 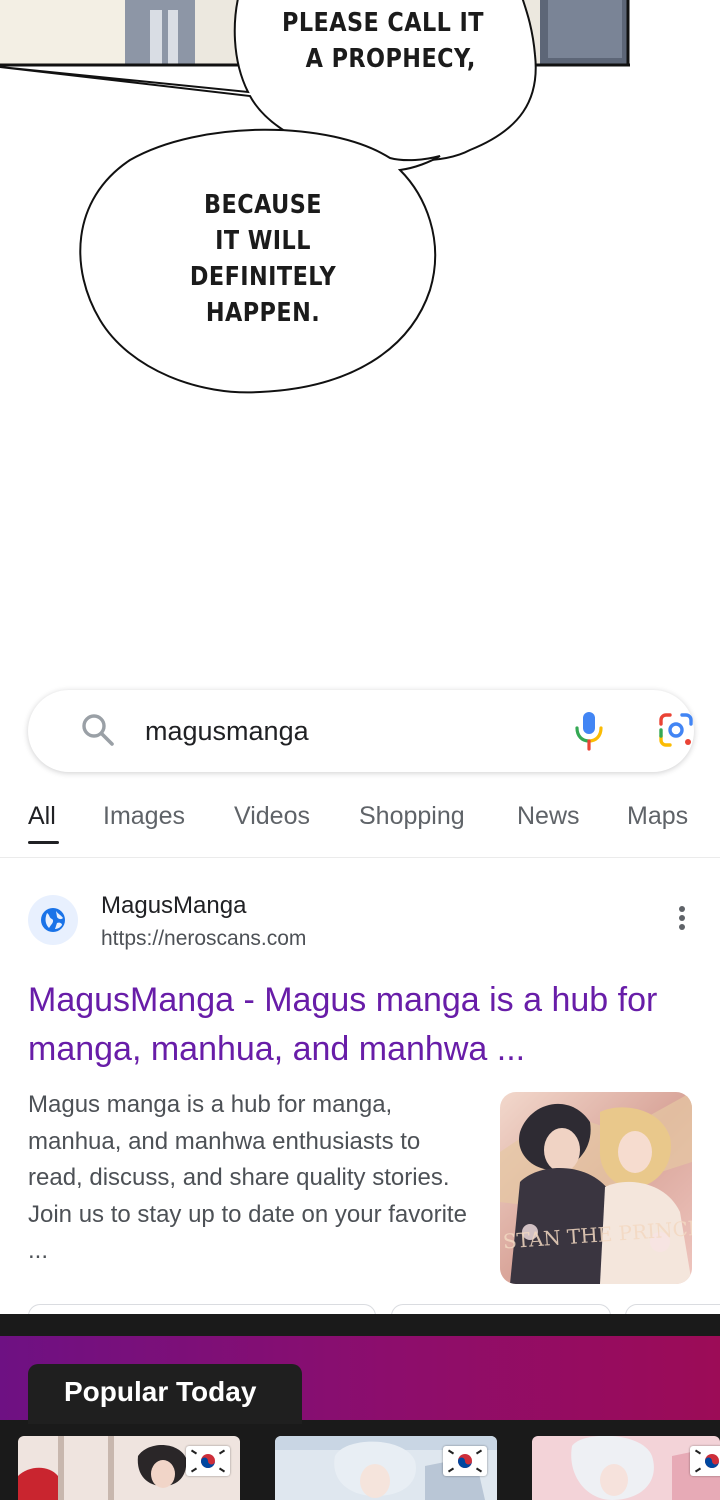 I want to click on search-input, so click(x=335, y=731).